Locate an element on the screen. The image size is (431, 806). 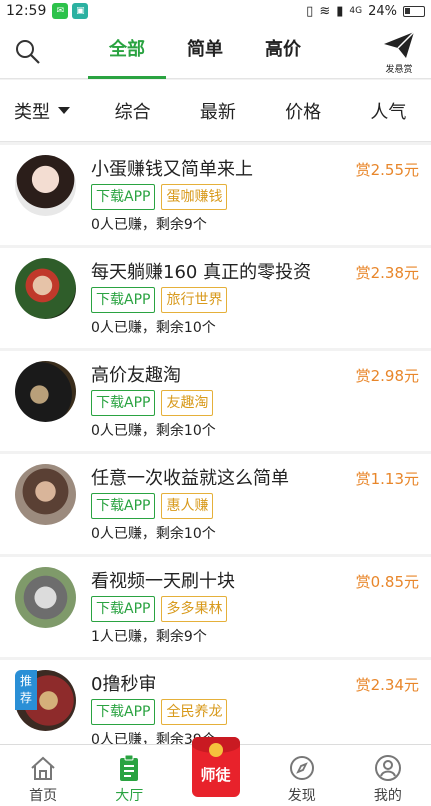
recommend-badge: 推荐 is located at coordinates (26, 690).